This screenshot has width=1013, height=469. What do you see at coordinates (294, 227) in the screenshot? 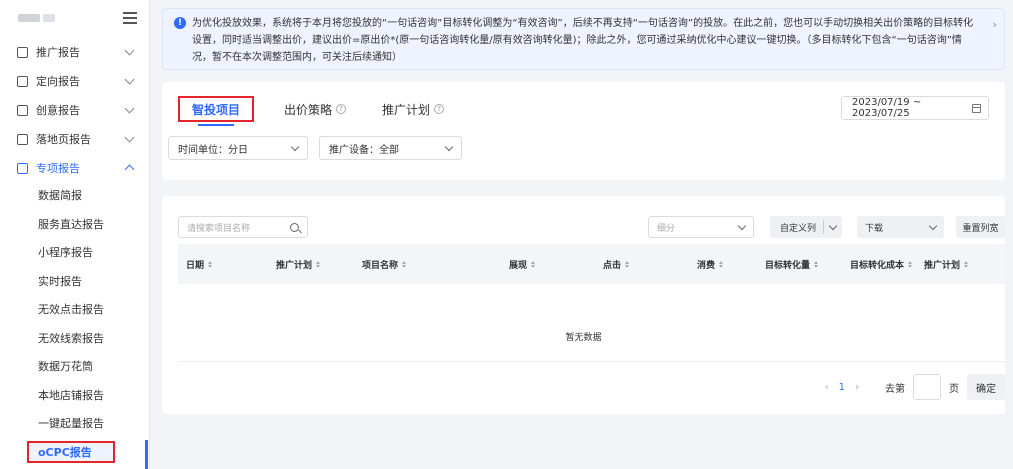
I see `search-icon` at bounding box center [294, 227].